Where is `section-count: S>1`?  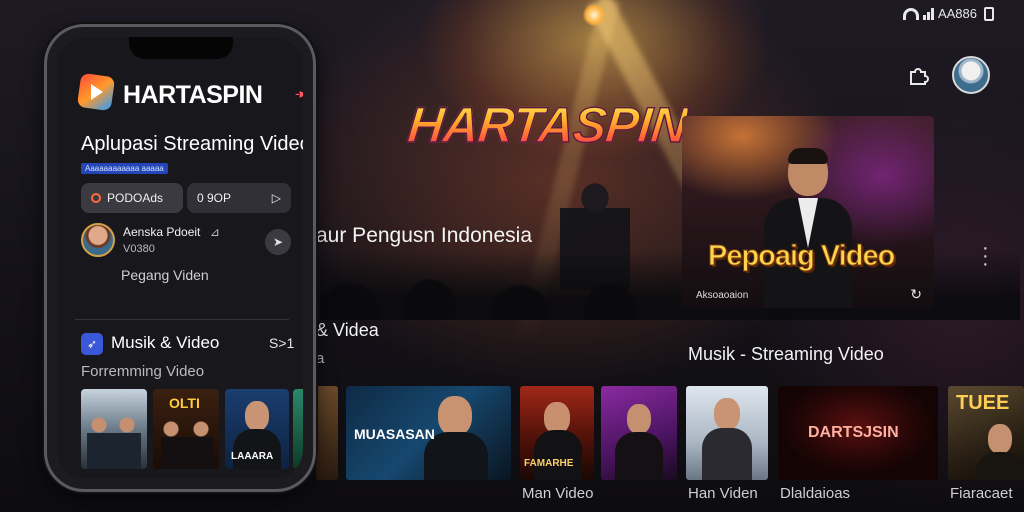
section-count: S>1 is located at coordinates (281, 343).